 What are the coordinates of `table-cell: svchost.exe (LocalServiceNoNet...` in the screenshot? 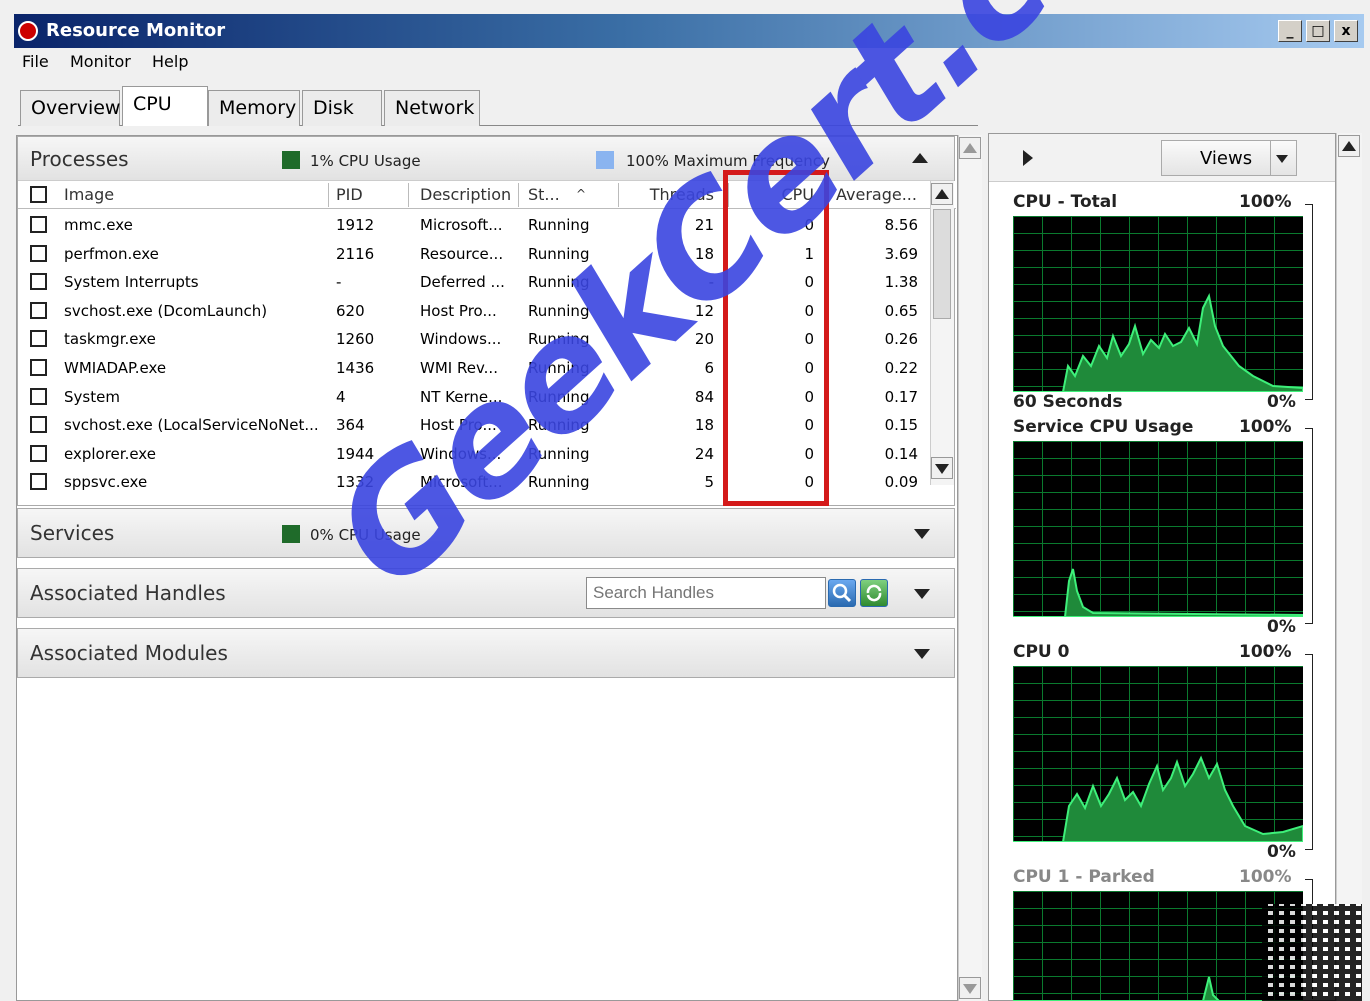 It's located at (191, 425).